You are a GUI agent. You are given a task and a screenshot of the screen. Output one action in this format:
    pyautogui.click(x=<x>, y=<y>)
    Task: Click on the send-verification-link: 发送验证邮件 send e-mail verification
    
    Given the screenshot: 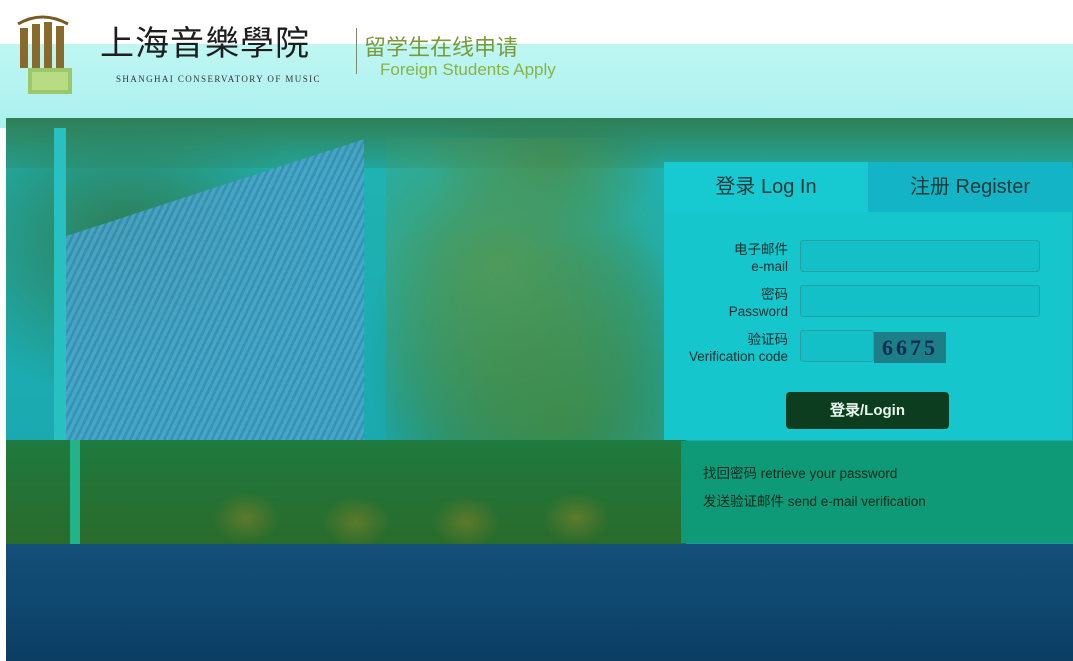 What is the action you would take?
    pyautogui.click(x=814, y=500)
    